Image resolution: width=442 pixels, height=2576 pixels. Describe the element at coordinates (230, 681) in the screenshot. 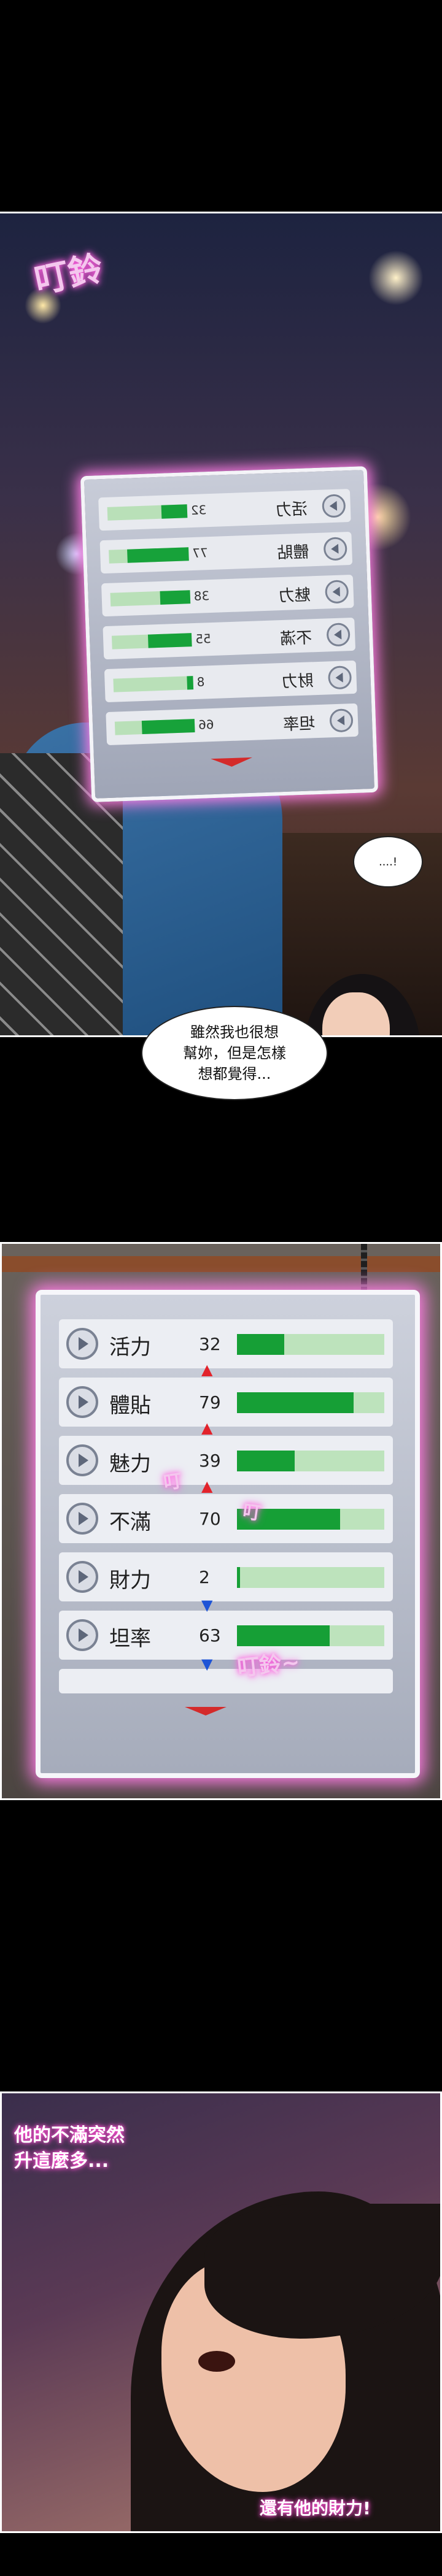

I see `status-row: 財力 8` at that location.